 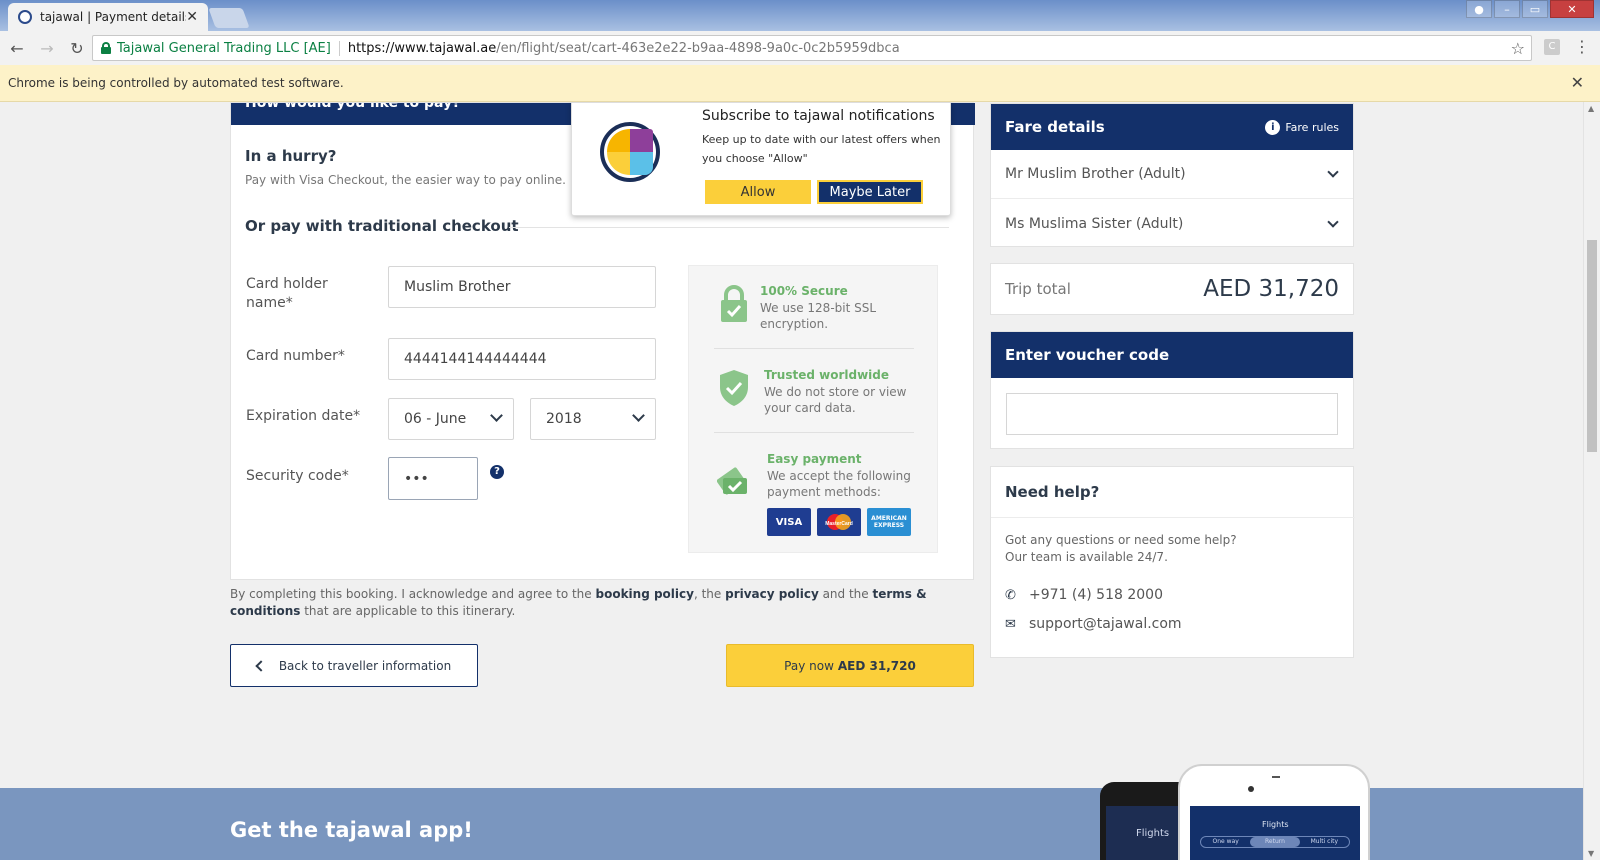 What do you see at coordinates (889, 522) in the screenshot?
I see `amex-logo: AMERICAN EXPRESS` at bounding box center [889, 522].